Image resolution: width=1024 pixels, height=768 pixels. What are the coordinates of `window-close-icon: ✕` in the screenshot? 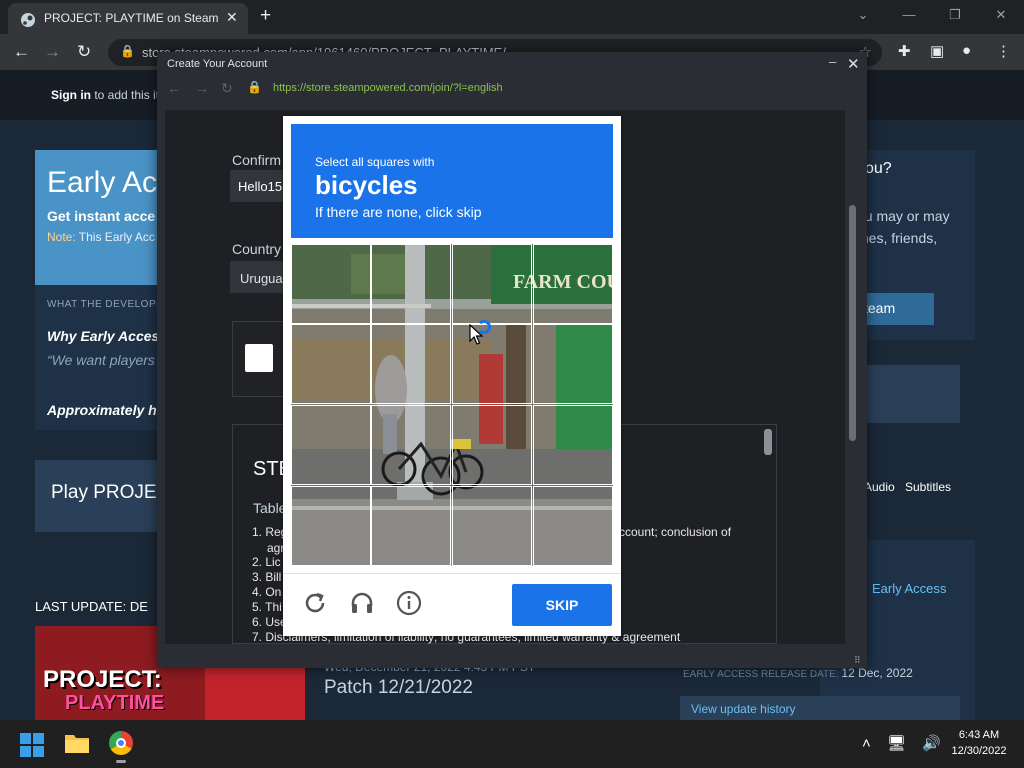 It's located at (1001, 17).